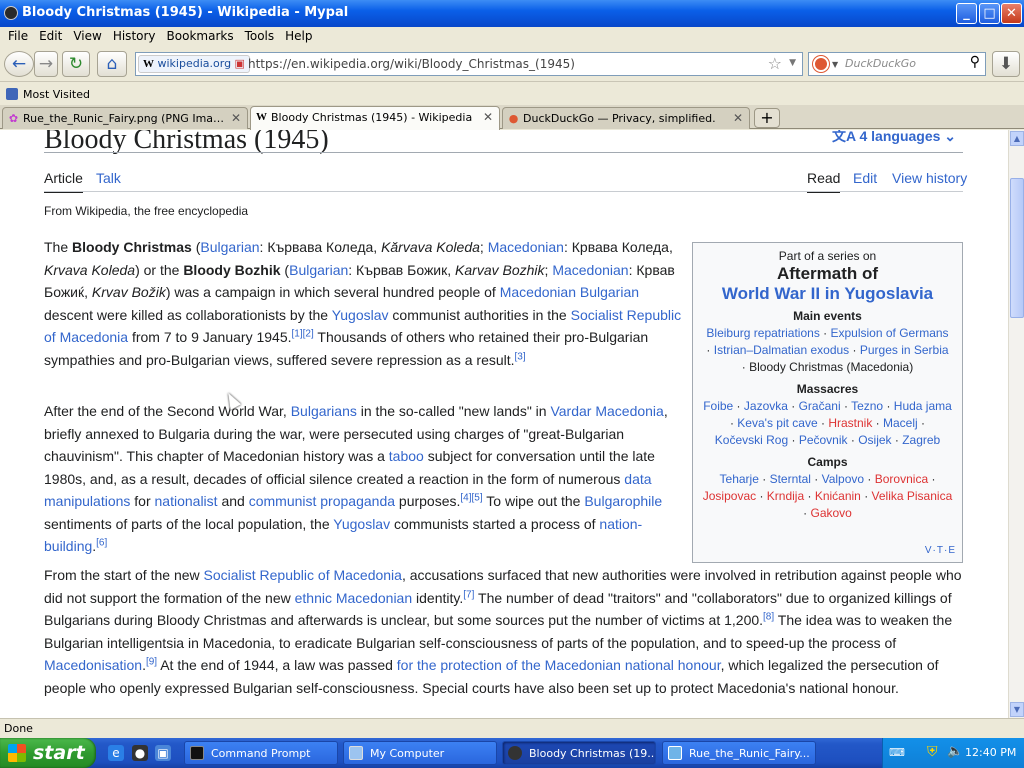 The image size is (1024, 768). Describe the element at coordinates (375, 118) in the screenshot. I see `tab-wikipedia: W Bloody Christmas (1945) - Wikipedia ✕` at that location.